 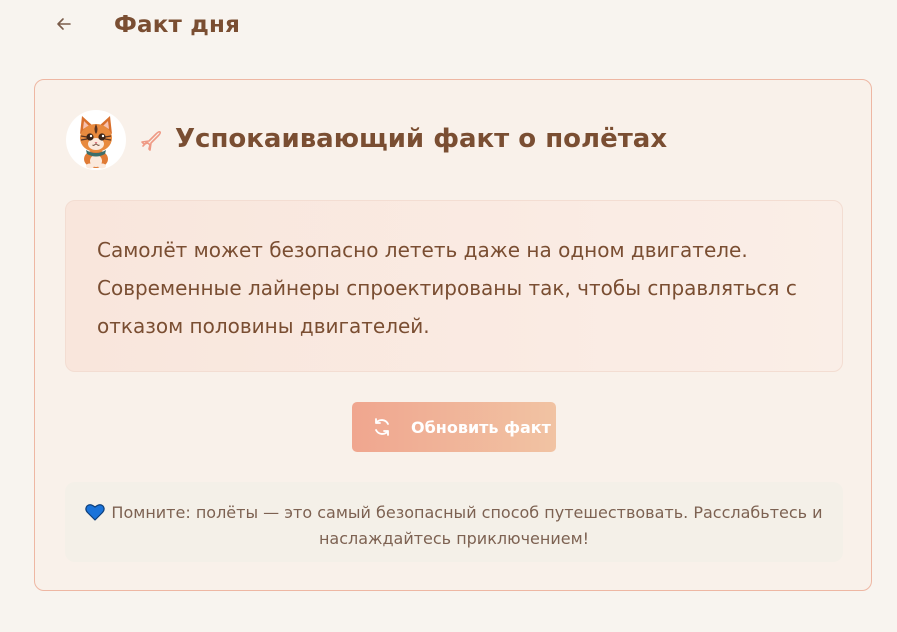 I want to click on blue-heart-icon, so click(x=95, y=512).